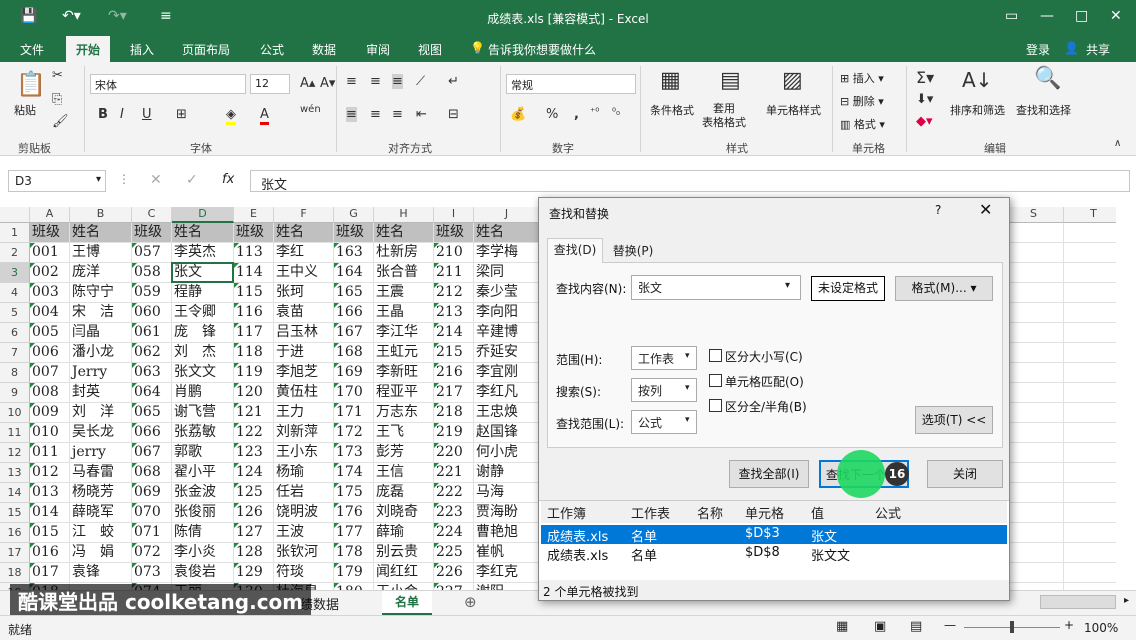  What do you see at coordinates (404, 273) in the screenshot?
I see `cell: 张合普` at bounding box center [404, 273].